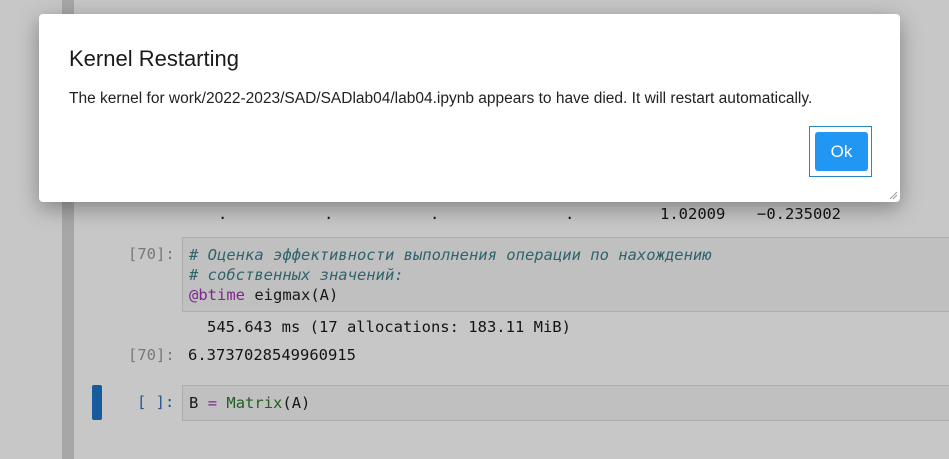 The width and height of the screenshot is (949, 459). Describe the element at coordinates (841, 151) in the screenshot. I see `ok-button: Ok` at that location.